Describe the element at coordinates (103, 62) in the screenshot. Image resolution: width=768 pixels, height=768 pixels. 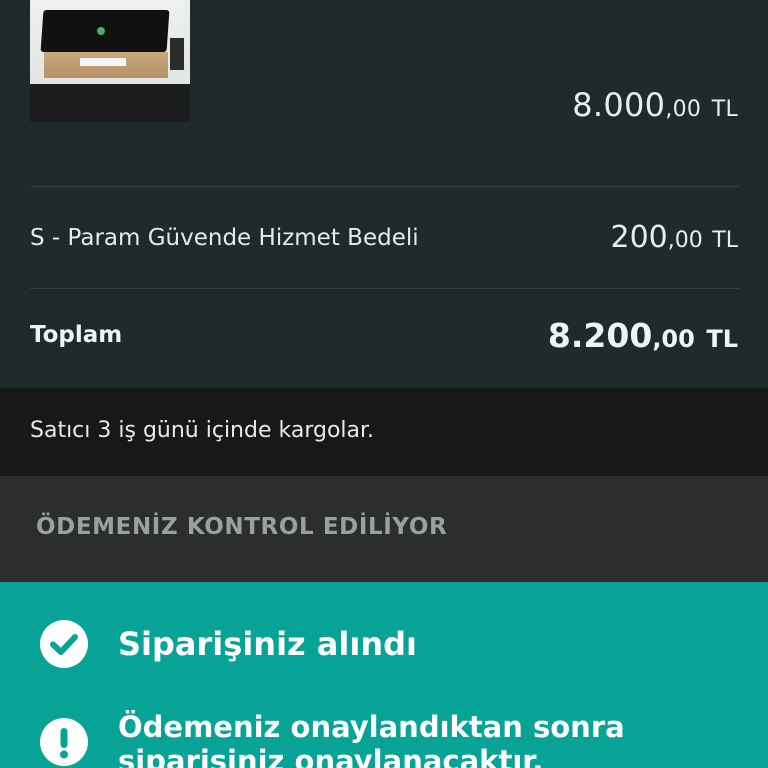
I see `printer-label` at that location.